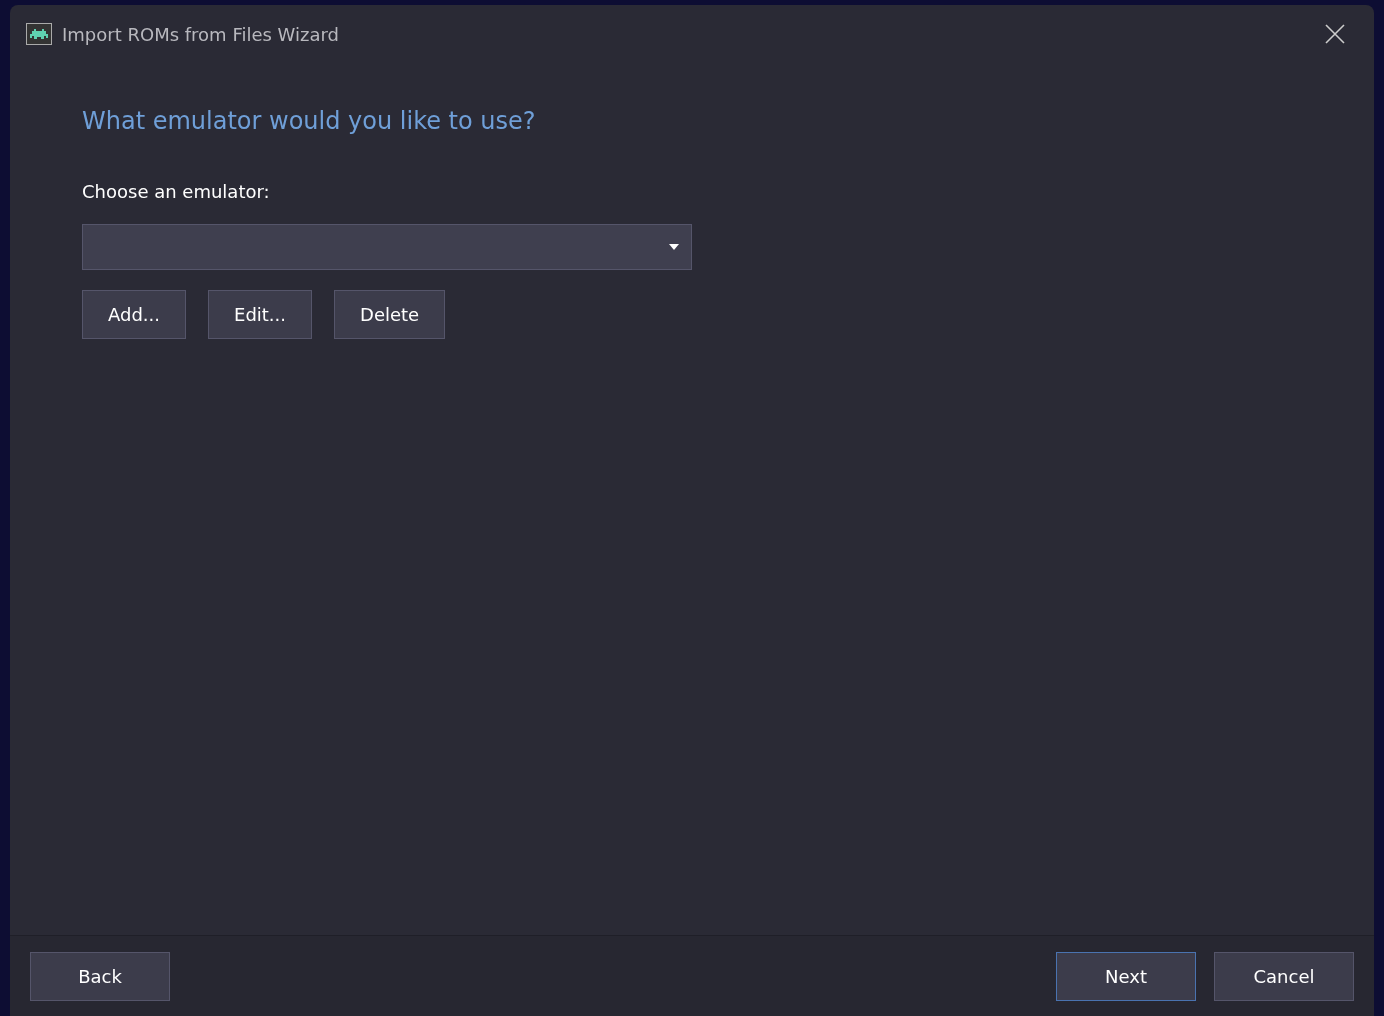 The image size is (1384, 1016). I want to click on page-heading: What emulator would you like to use?, so click(309, 121).